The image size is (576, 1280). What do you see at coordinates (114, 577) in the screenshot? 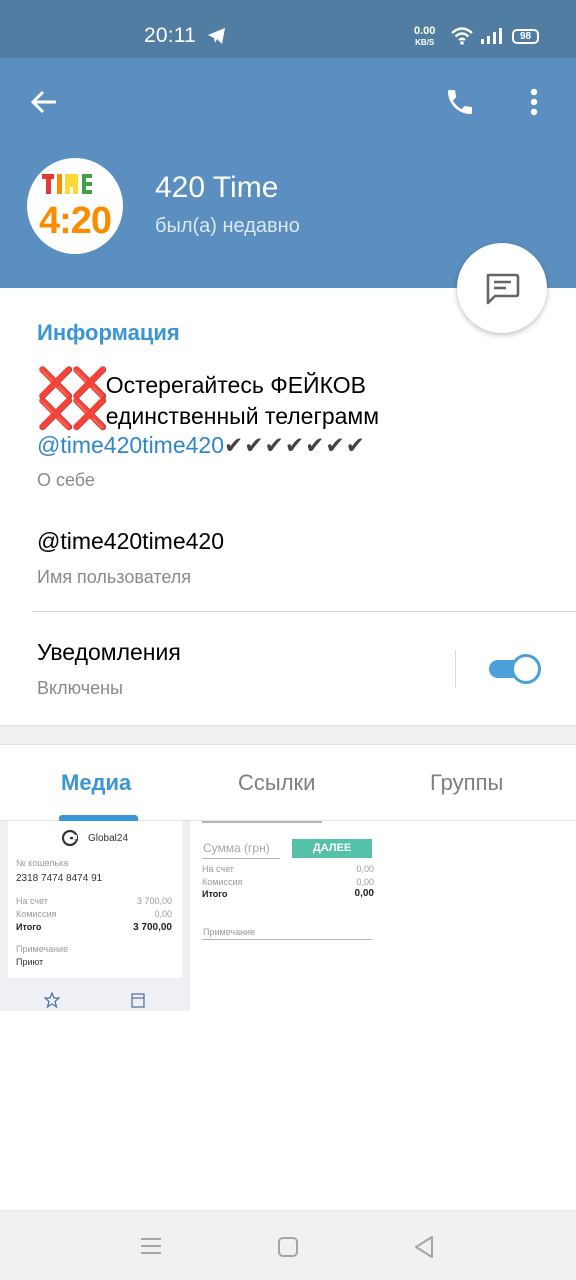
I see `username-label: Имя пользователя` at bounding box center [114, 577].